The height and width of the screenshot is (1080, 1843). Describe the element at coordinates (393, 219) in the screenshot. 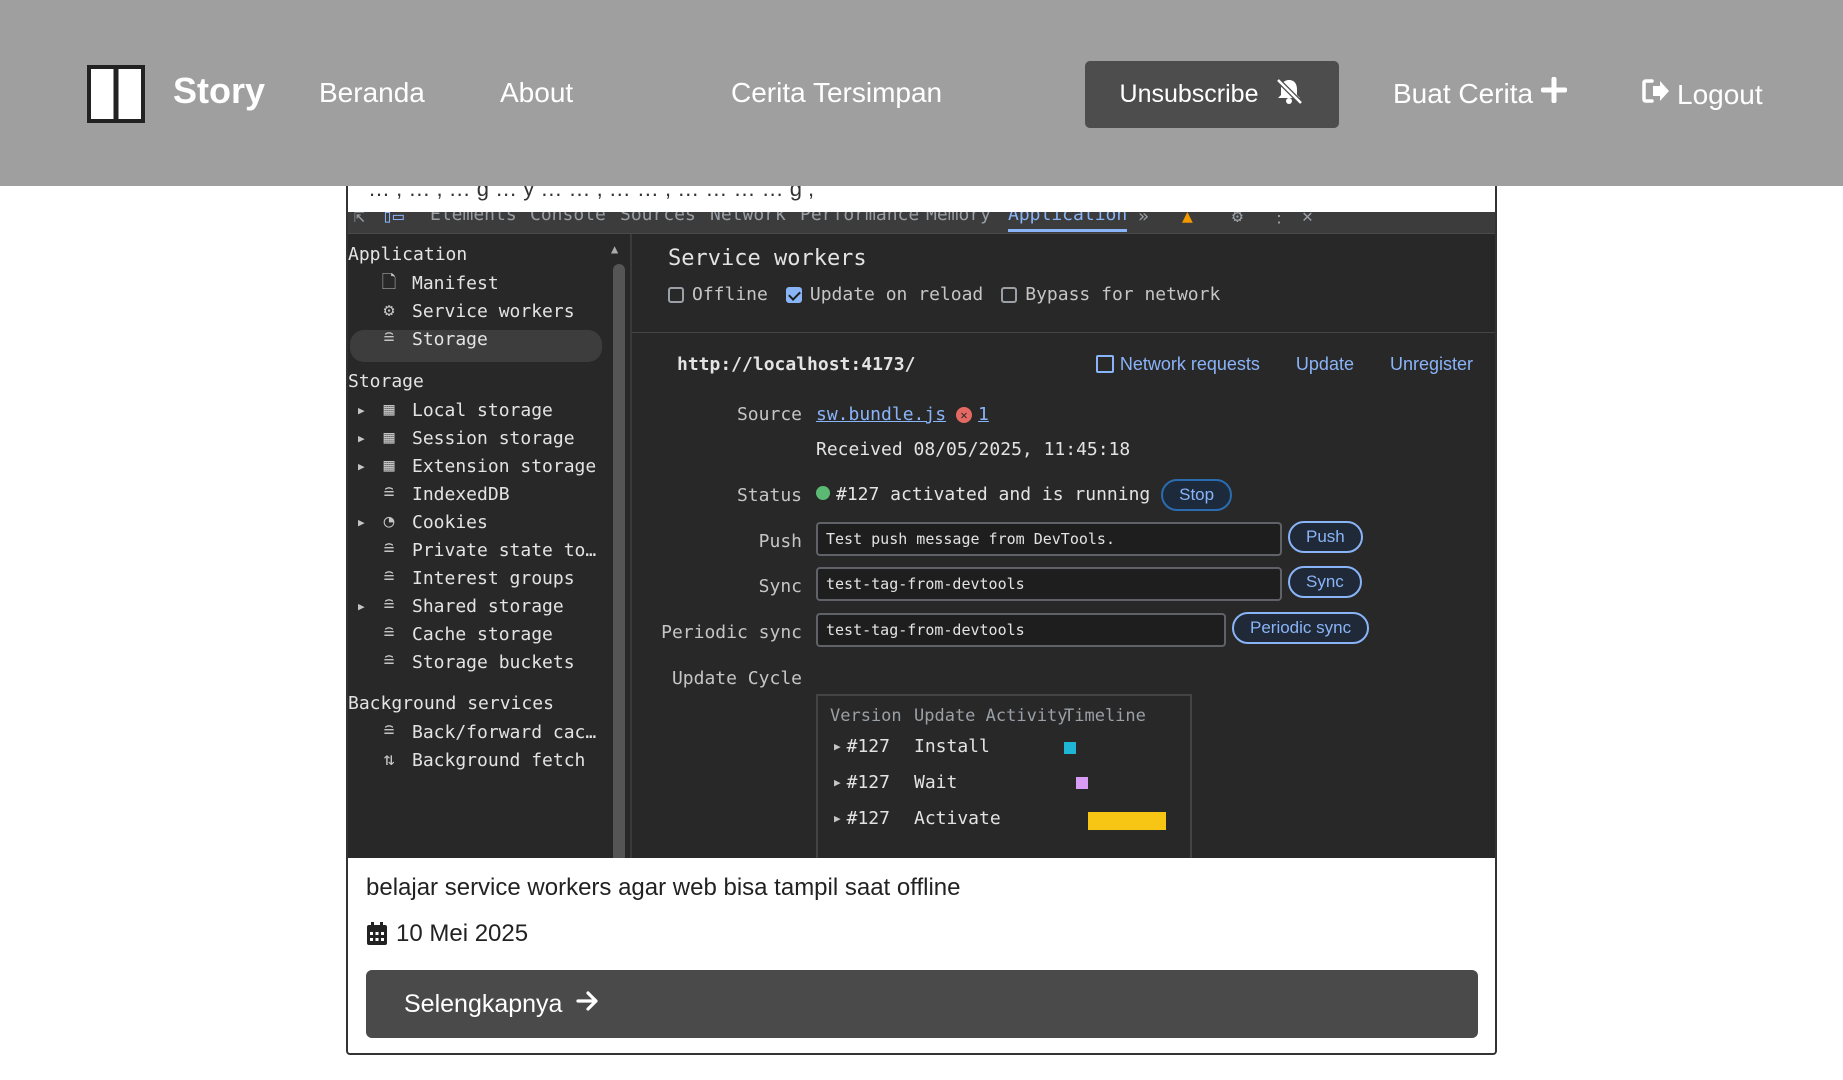

I see `device-toolbar-icon: ▯▭` at that location.